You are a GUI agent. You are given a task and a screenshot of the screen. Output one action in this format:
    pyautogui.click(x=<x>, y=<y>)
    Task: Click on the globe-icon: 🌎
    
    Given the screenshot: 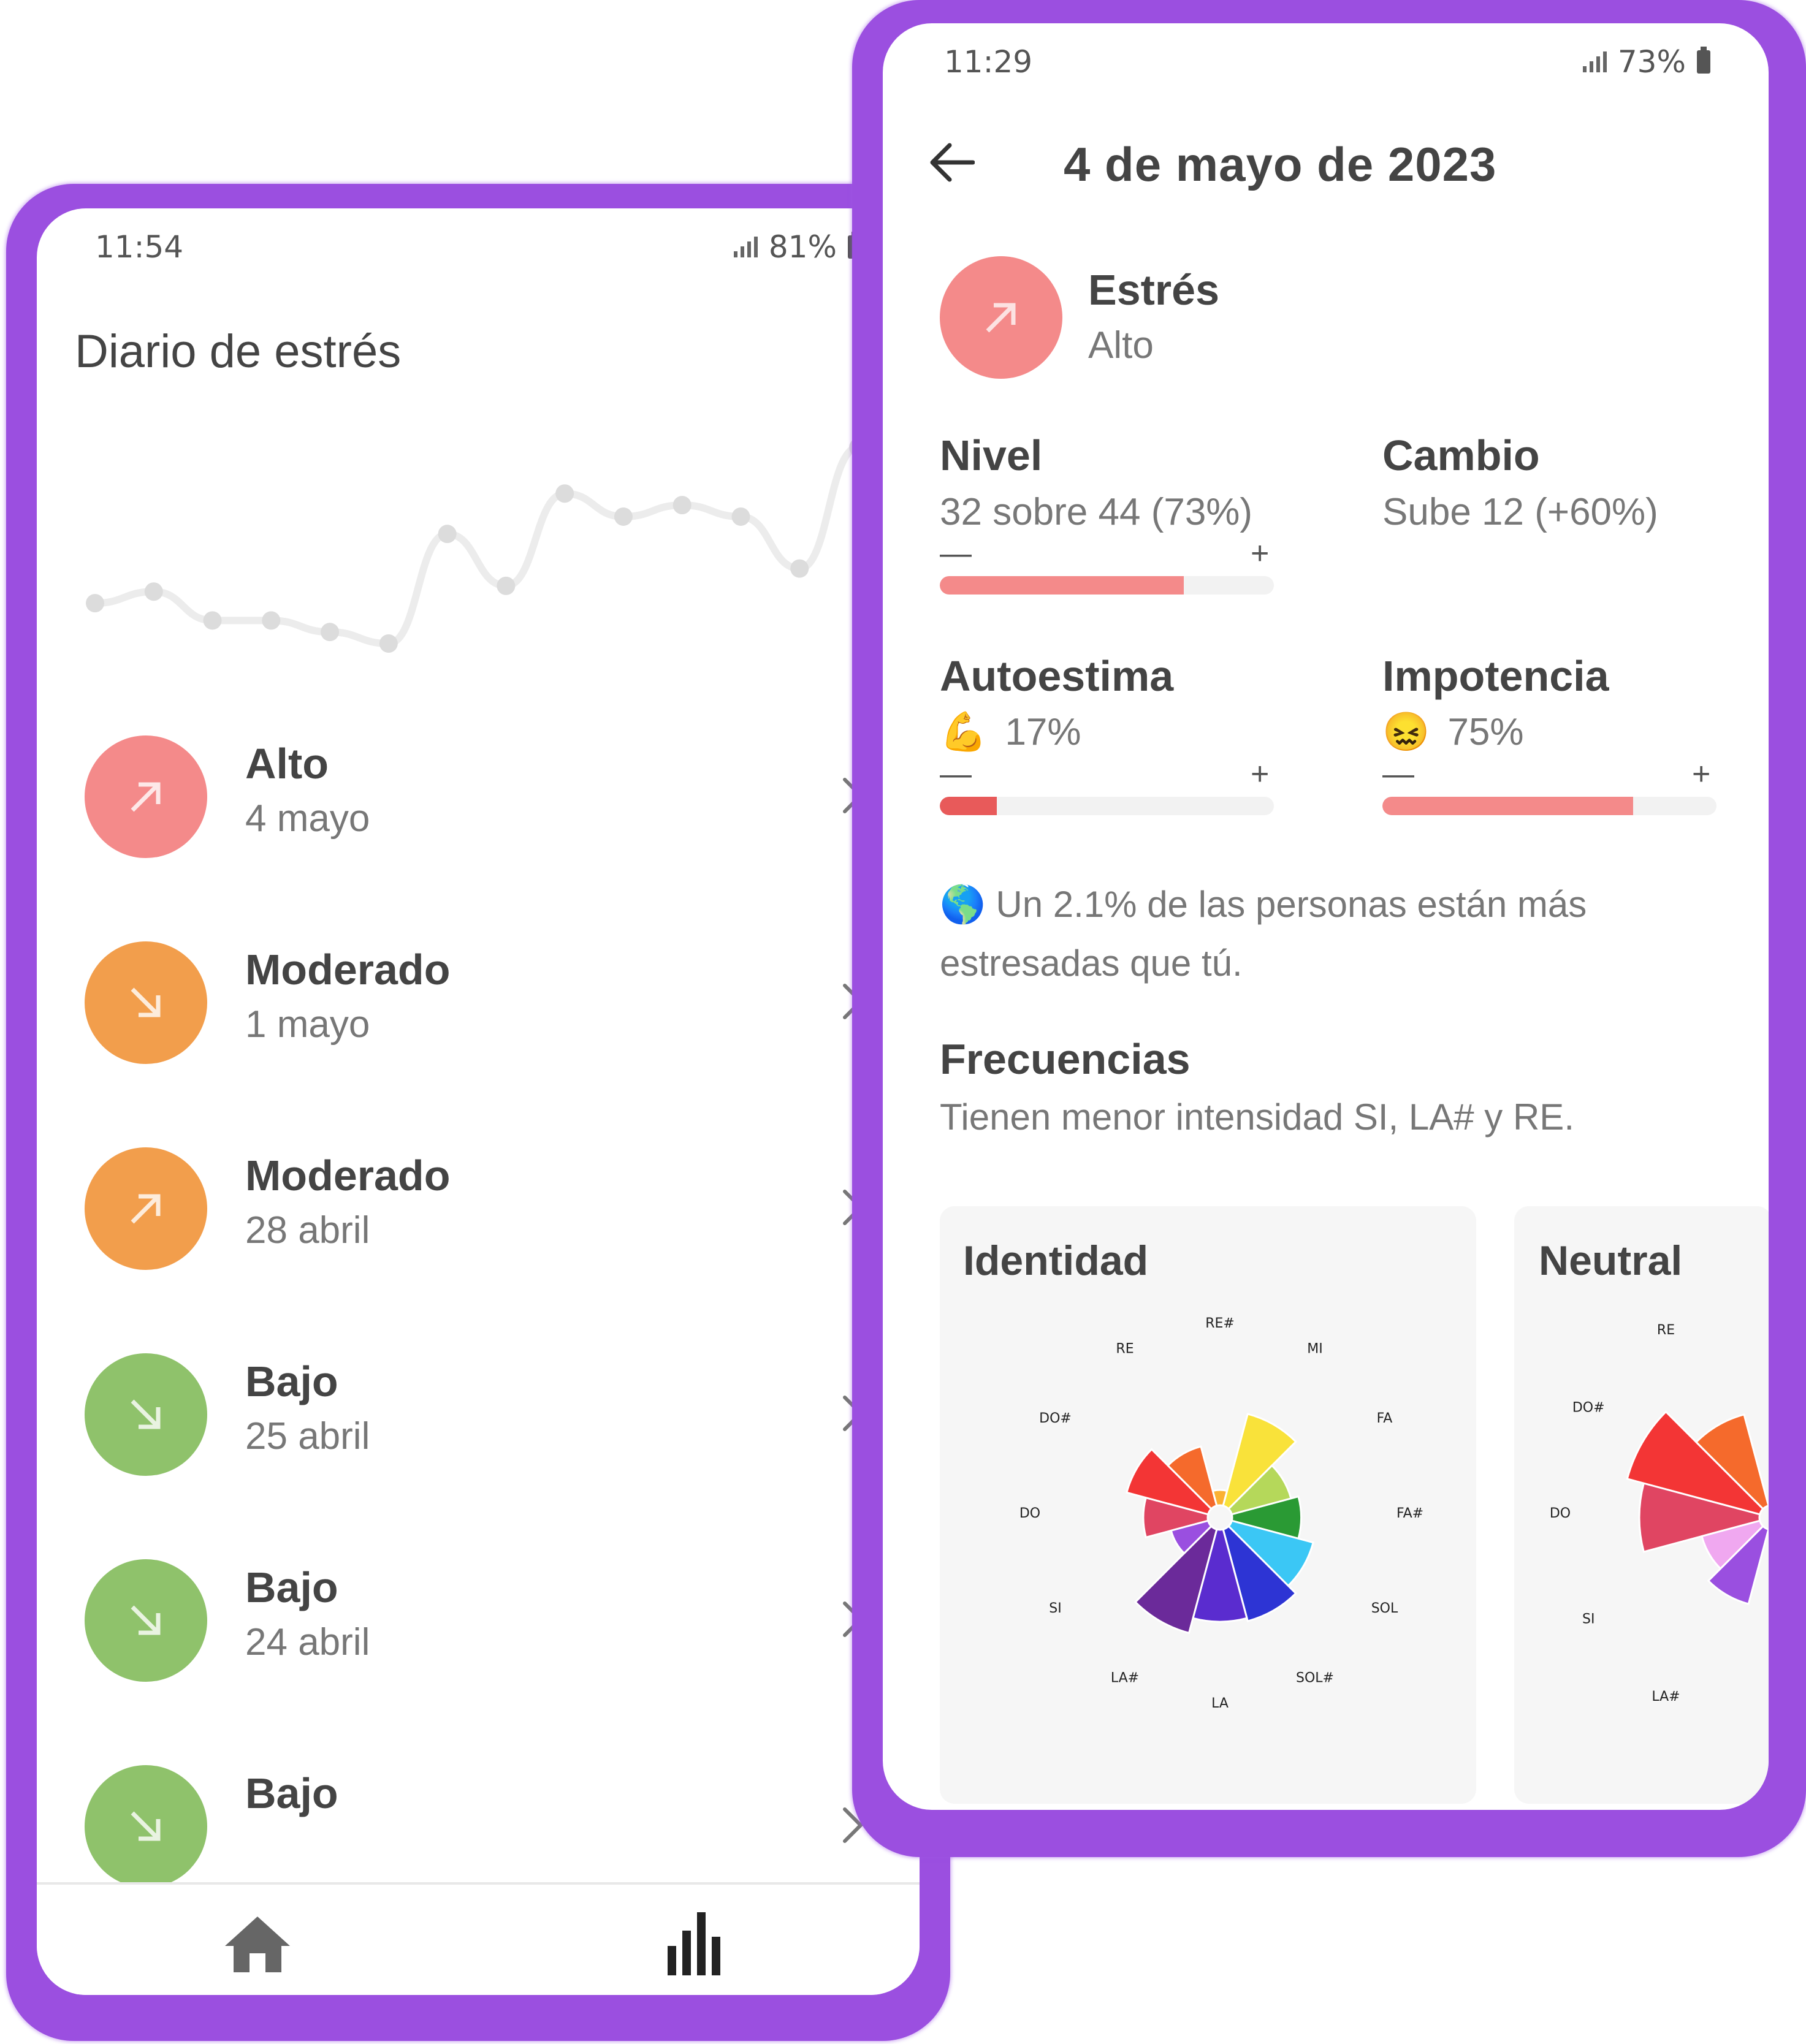 What is the action you would take?
    pyautogui.click(x=963, y=904)
    